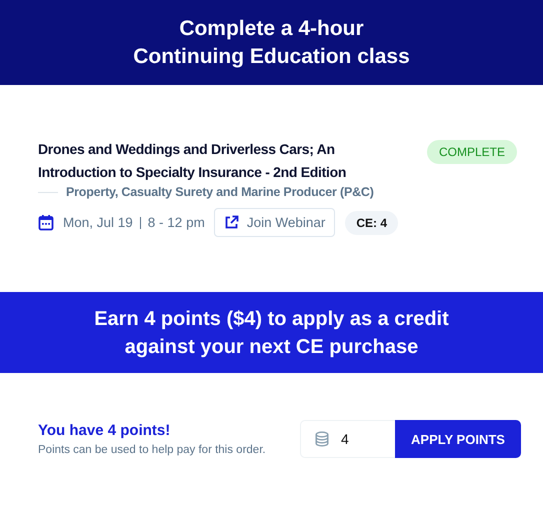 This screenshot has height=508, width=543. What do you see at coordinates (98, 222) in the screenshot?
I see `class-date: Mon, Jul 19` at bounding box center [98, 222].